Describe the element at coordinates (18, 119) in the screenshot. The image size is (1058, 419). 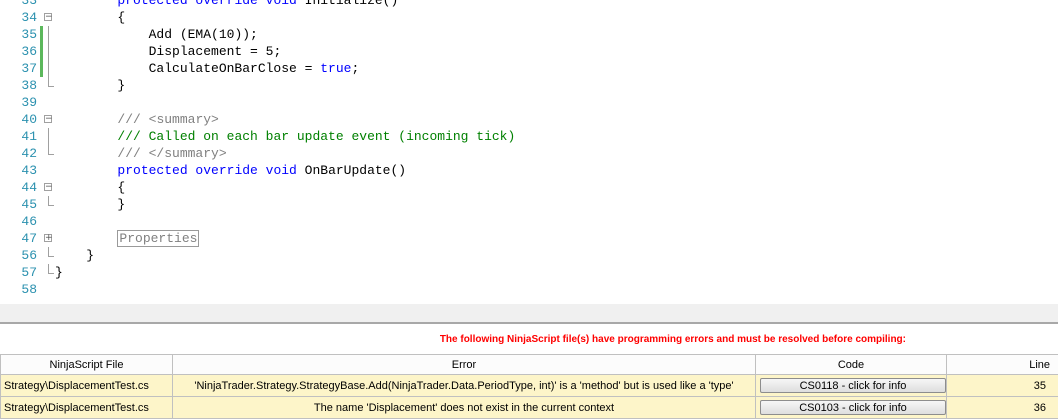
I see `line-number: 40` at that location.